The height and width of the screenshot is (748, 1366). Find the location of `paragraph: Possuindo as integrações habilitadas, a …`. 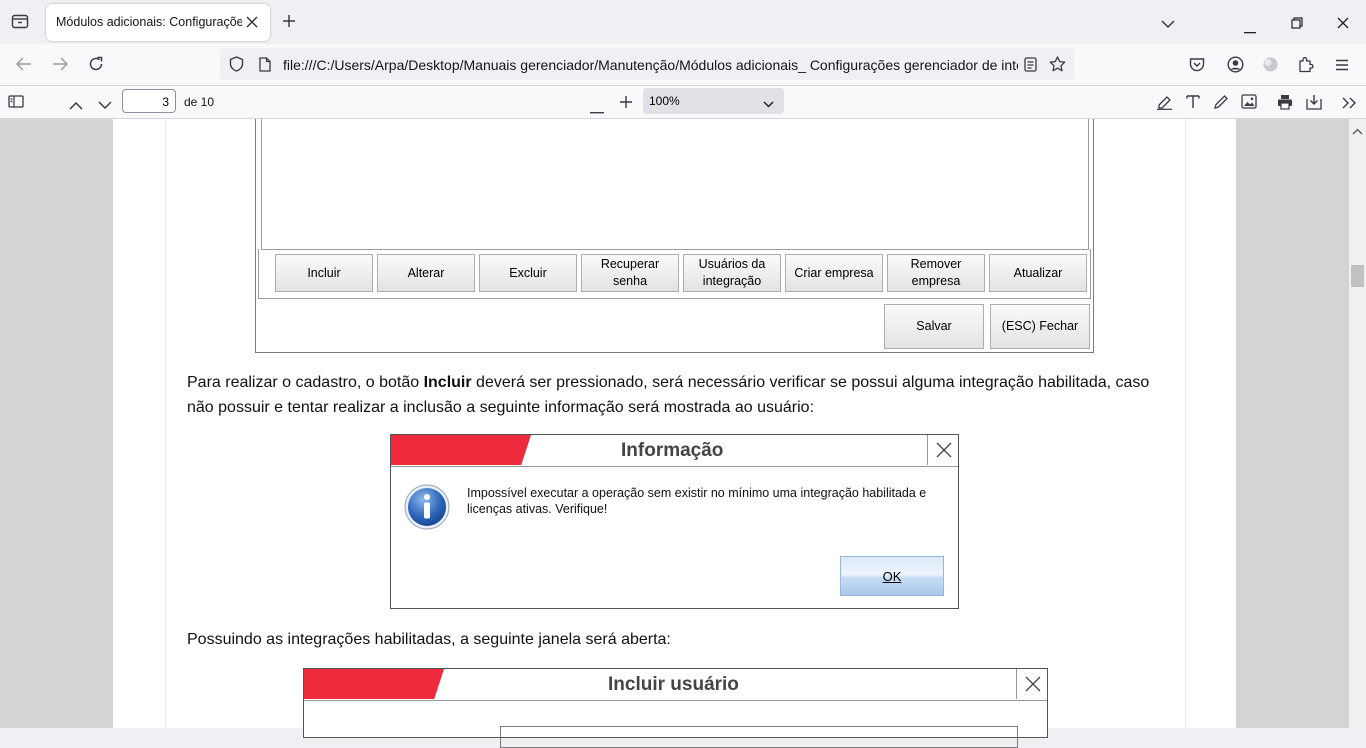

paragraph: Possuindo as integrações habilitadas, a … is located at coordinates (429, 639).